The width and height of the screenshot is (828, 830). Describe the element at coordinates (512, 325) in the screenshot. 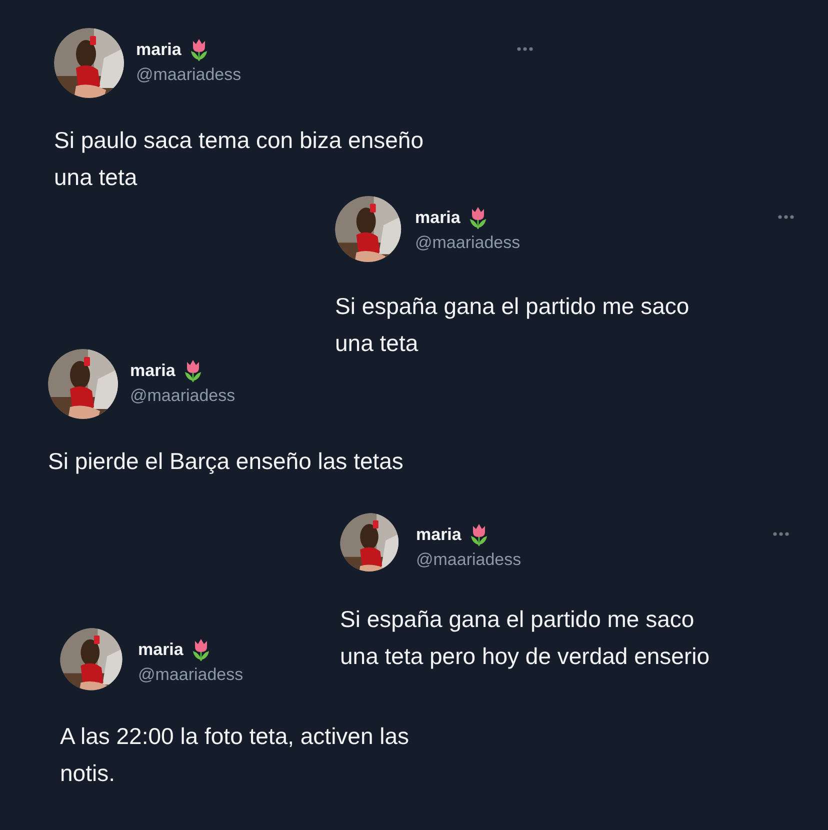

I see `tweet-text: Si españa gana el partido me saco una teta` at that location.